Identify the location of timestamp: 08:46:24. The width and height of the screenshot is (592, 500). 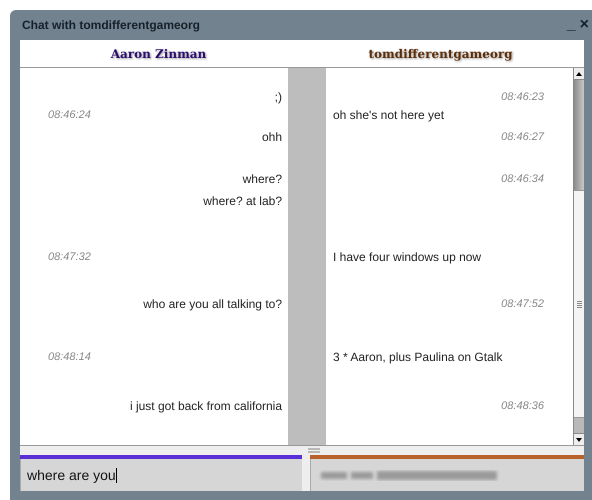
(69, 115).